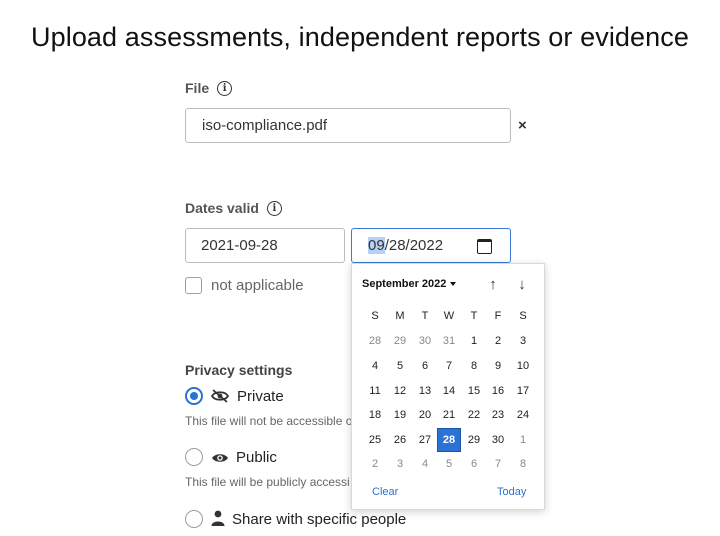 This screenshot has height=536, width=720. I want to click on dates-label-row: Dates valid i, so click(233, 208).